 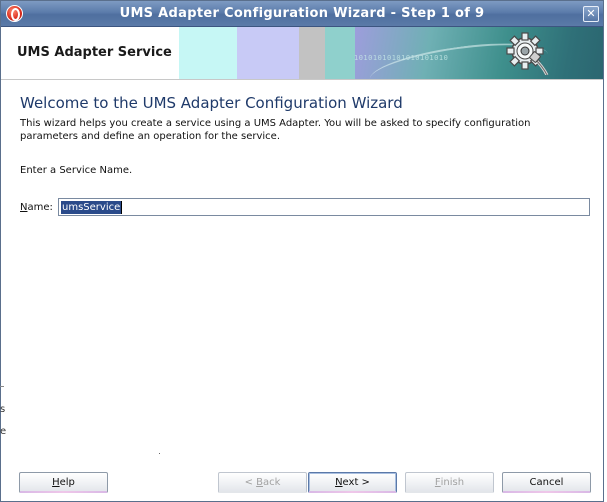 I want to click on text-caret, so click(x=122, y=207).